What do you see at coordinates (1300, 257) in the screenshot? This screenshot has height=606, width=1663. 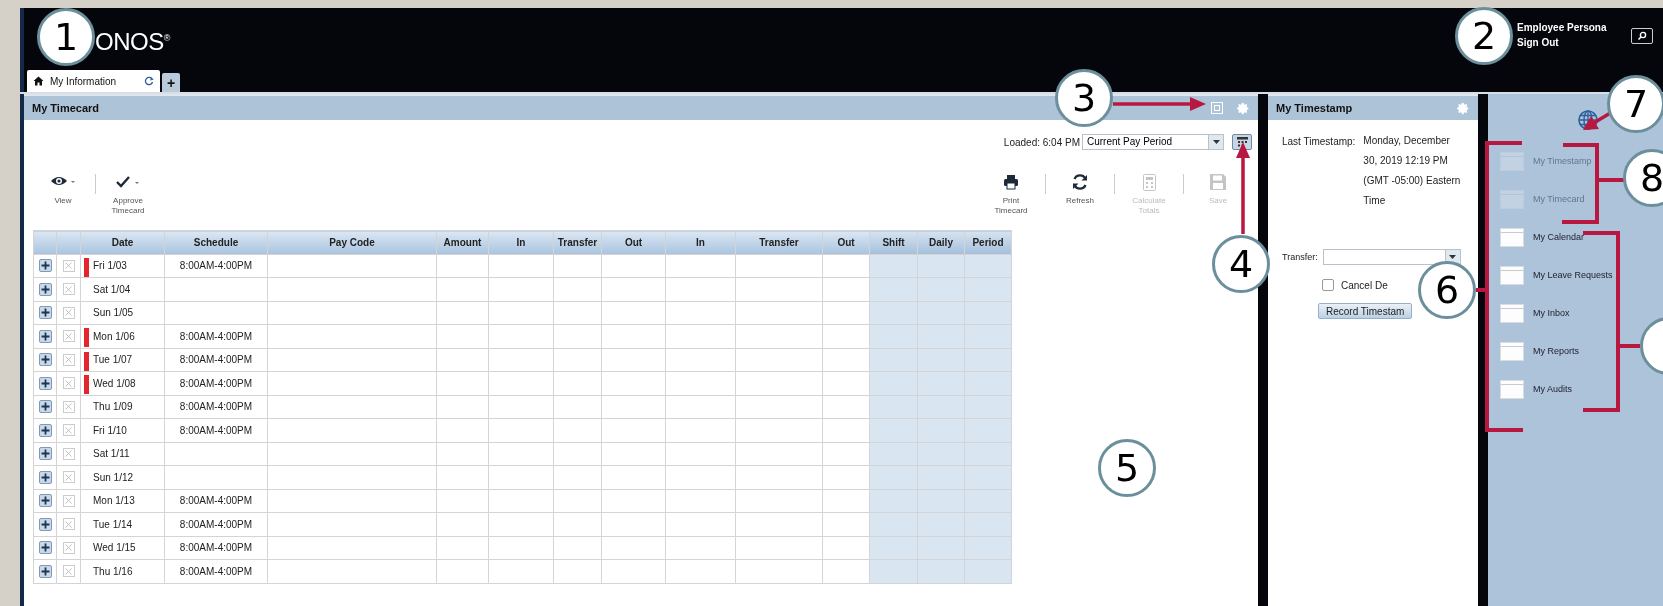 I see `field-label: Transfer:` at bounding box center [1300, 257].